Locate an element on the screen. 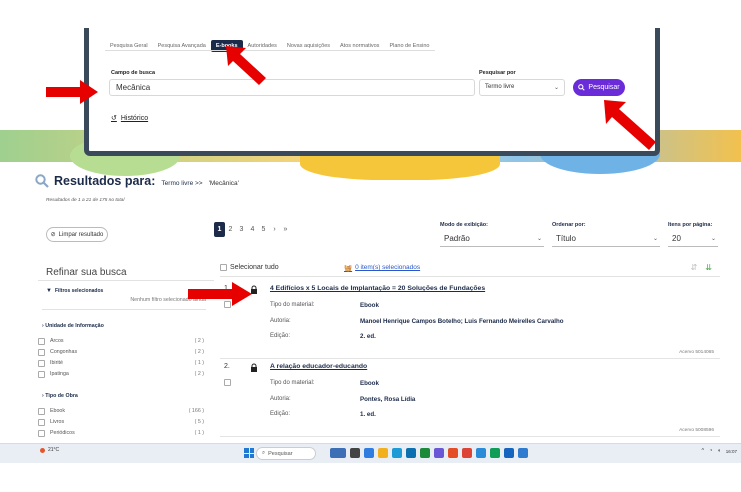 This screenshot has width=741, height=492. red-arrow-right-icon is located at coordinates (72, 92).